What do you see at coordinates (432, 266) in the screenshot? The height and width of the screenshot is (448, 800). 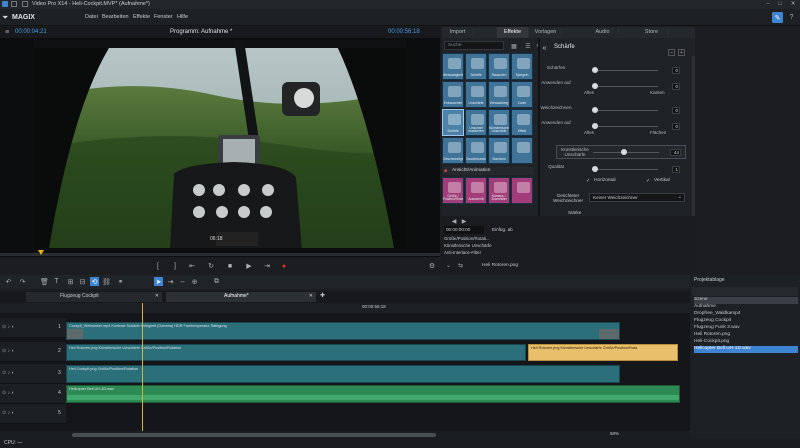 I see `settings-icon: ⚙` at bounding box center [432, 266].